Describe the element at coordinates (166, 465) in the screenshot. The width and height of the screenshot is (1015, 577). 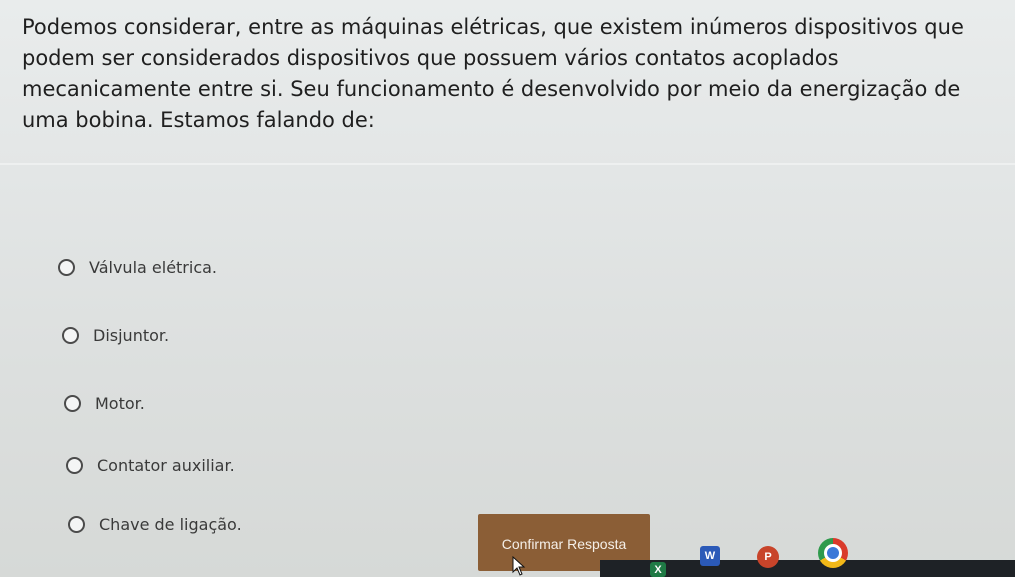
I see `answer-option-label: Contator auxiliar.` at that location.